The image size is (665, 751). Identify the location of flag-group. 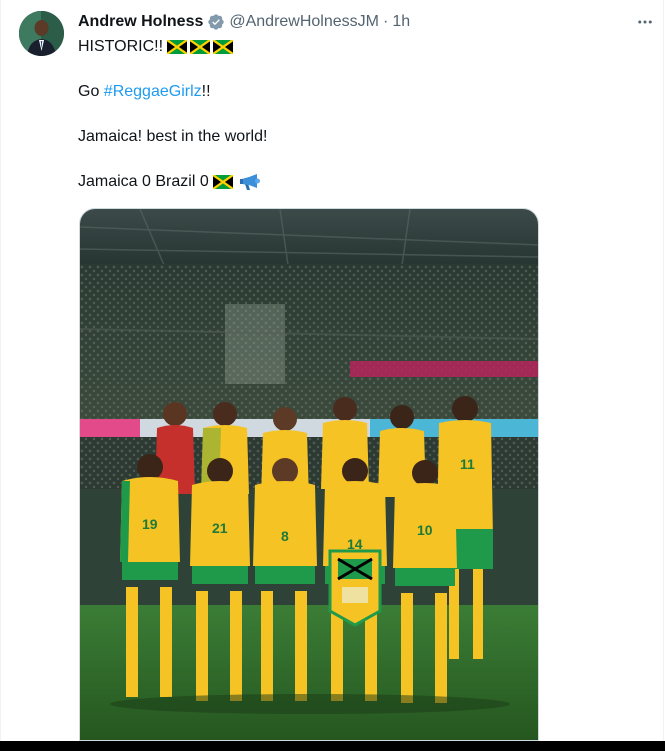
(201, 47).